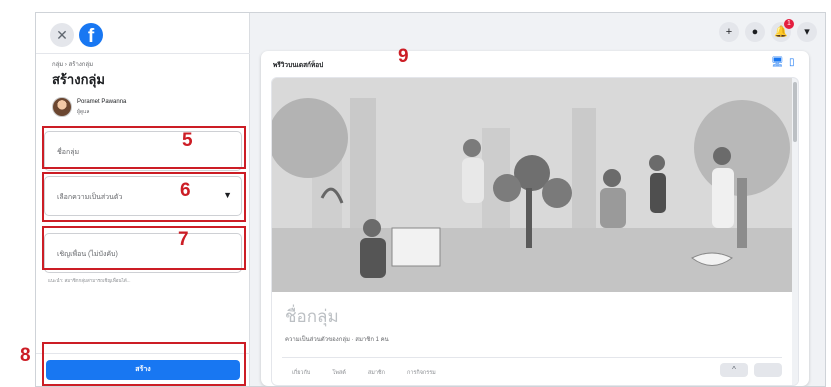 The height and width of the screenshot is (387, 831). Describe the element at coordinates (298, 65) in the screenshot. I see `preview-label: พรีวิวบนเดสก์ท็อป` at that location.